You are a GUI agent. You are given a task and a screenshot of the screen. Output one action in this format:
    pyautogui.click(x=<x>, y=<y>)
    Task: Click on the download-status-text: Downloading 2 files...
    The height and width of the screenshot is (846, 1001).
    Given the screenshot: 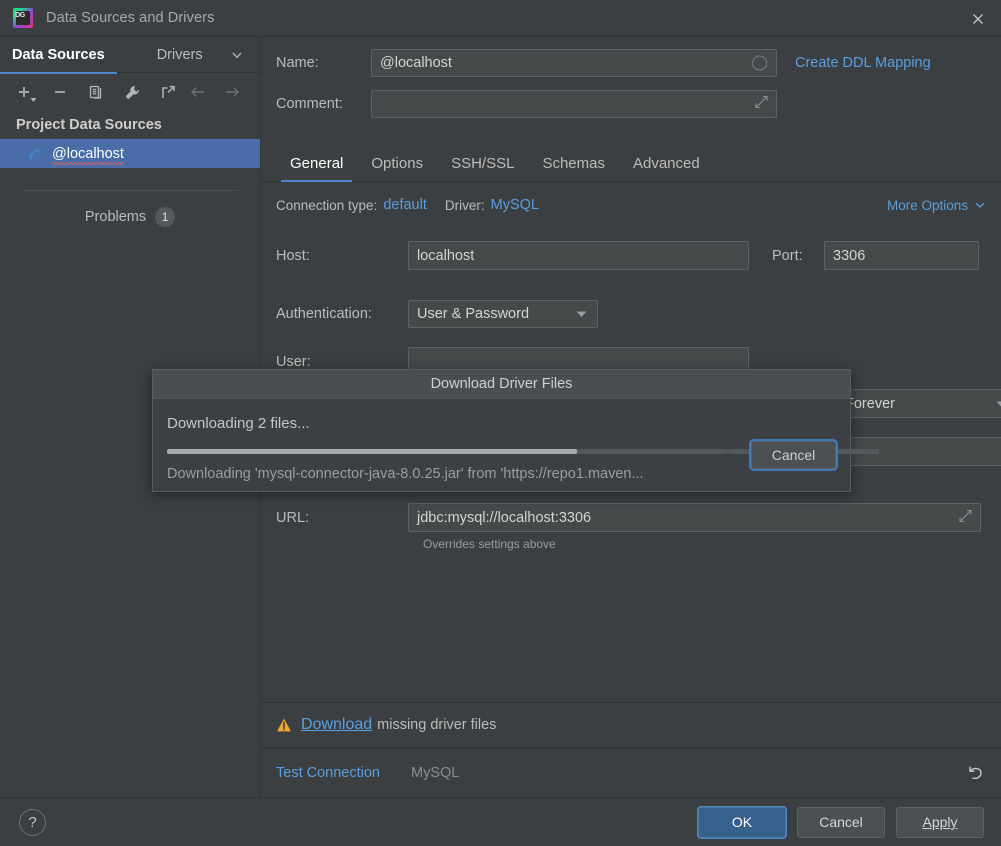 What is the action you would take?
    pyautogui.click(x=238, y=423)
    